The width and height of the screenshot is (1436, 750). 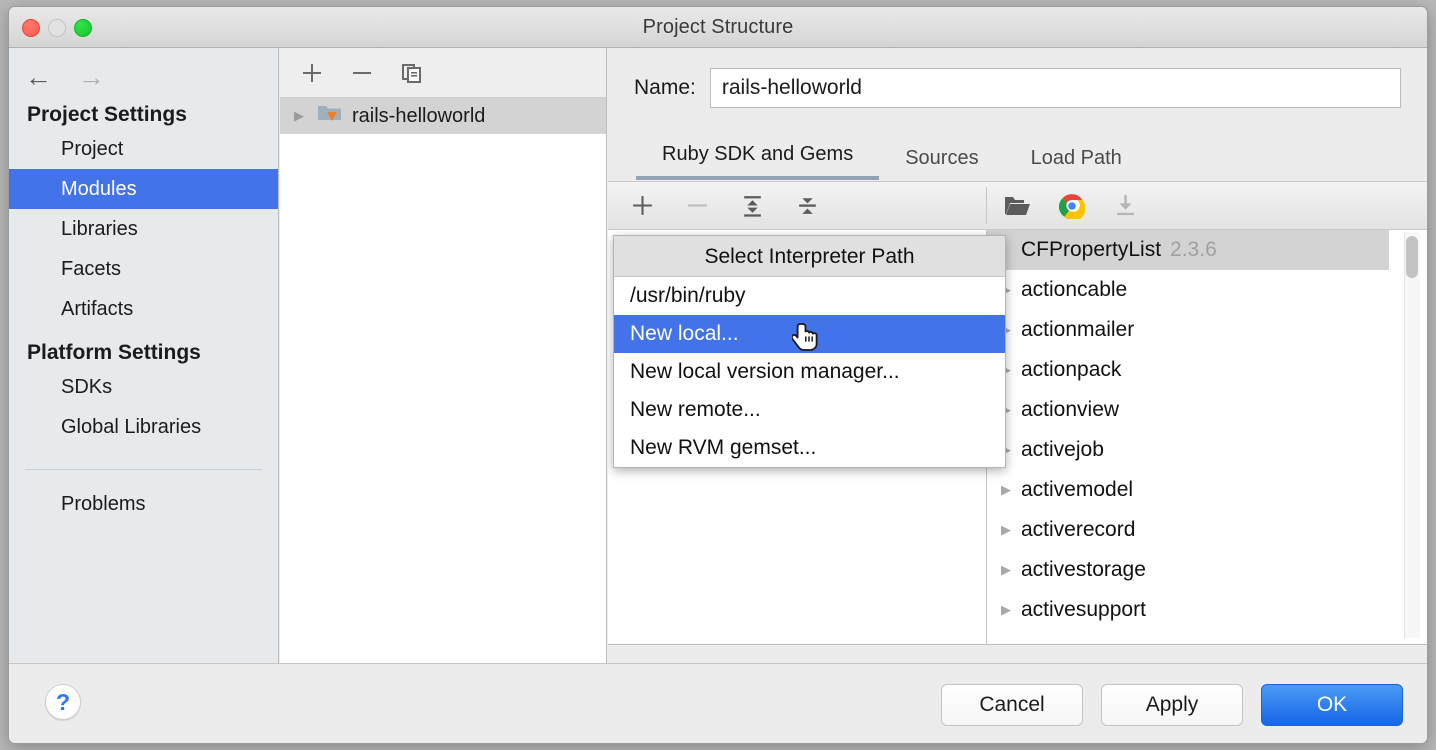 I want to click on expand-all-icon, so click(x=752, y=205).